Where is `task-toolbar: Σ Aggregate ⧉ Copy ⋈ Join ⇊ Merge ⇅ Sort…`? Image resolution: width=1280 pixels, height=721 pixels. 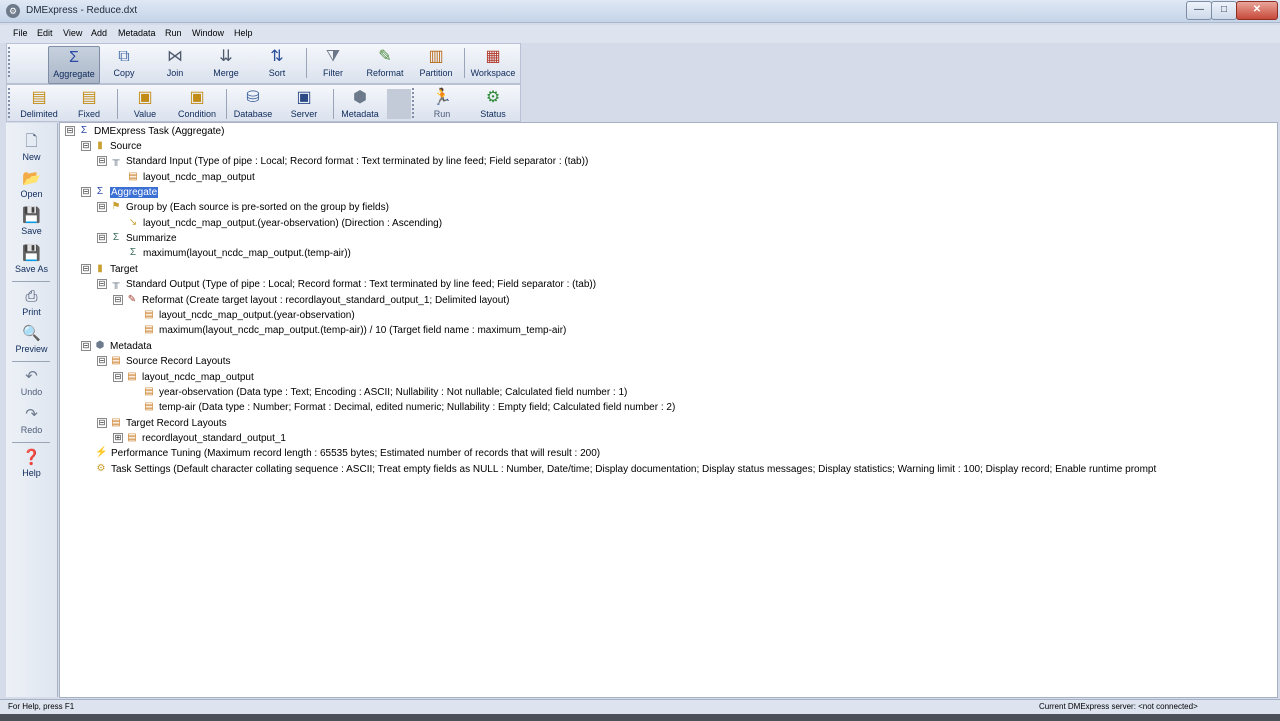
task-toolbar: Σ Aggregate ⧉ Copy ⋈ Join ⇊ Merge ⇅ Sort… is located at coordinates (263, 63).